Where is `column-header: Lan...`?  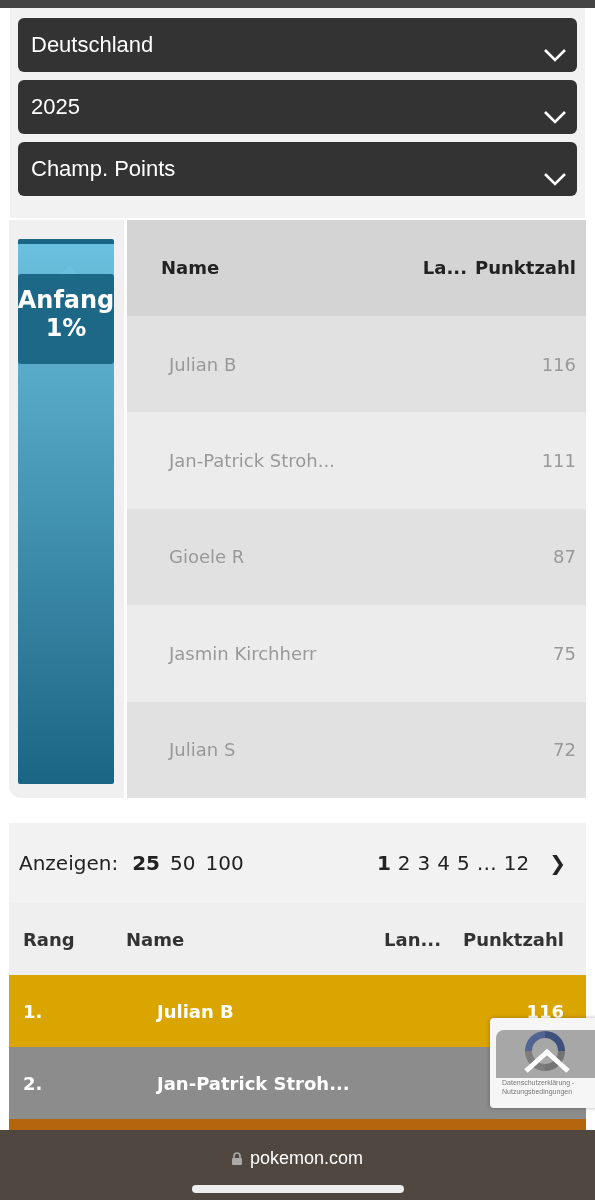
column-header: Lan... is located at coordinates (412, 939).